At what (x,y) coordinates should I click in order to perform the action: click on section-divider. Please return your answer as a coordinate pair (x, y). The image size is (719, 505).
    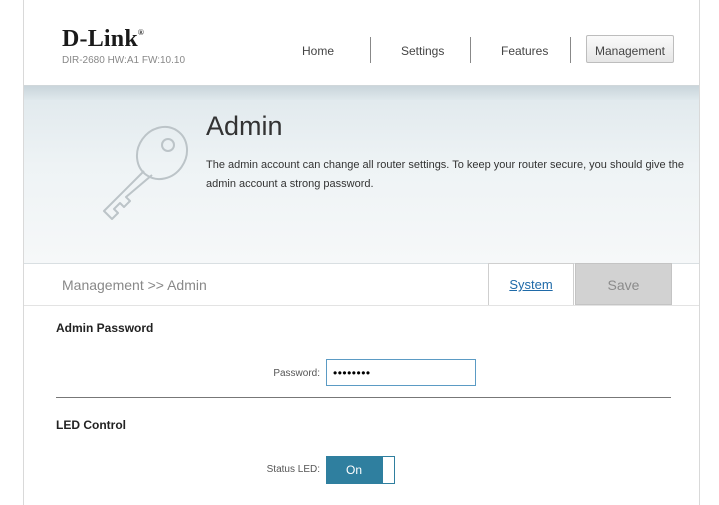
    Looking at the image, I should click on (363, 397).